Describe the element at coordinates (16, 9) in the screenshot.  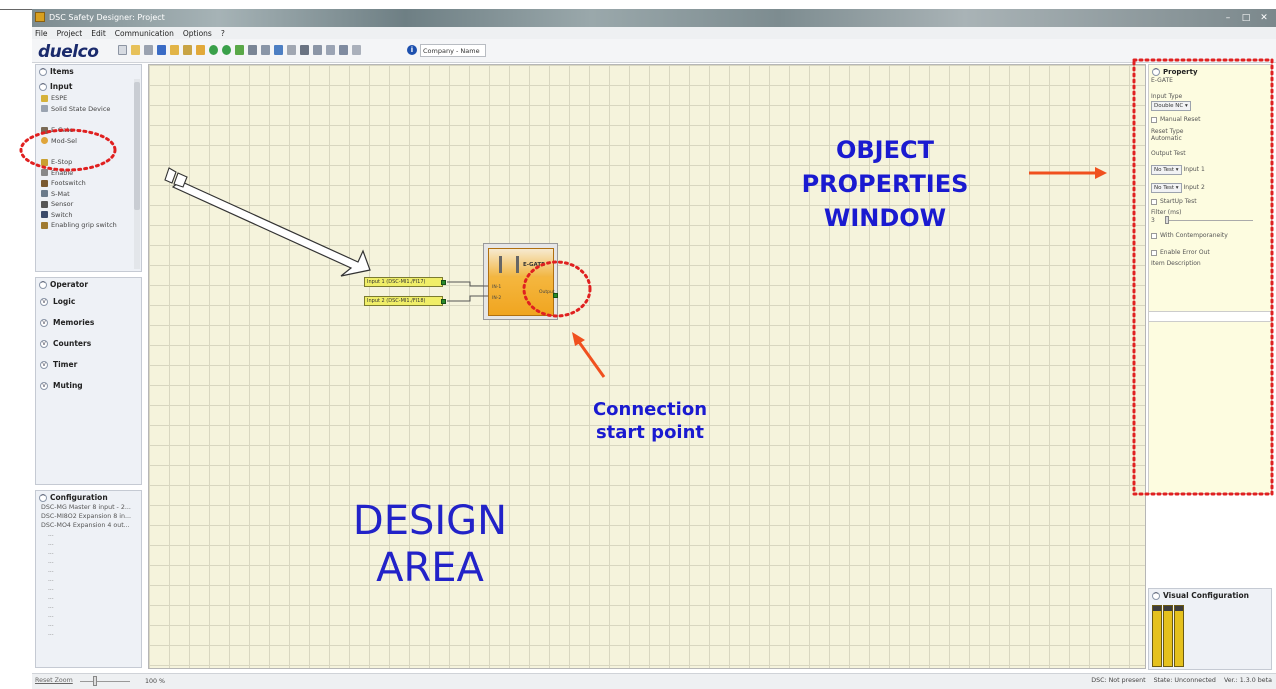
I see `top-edge-line` at that location.